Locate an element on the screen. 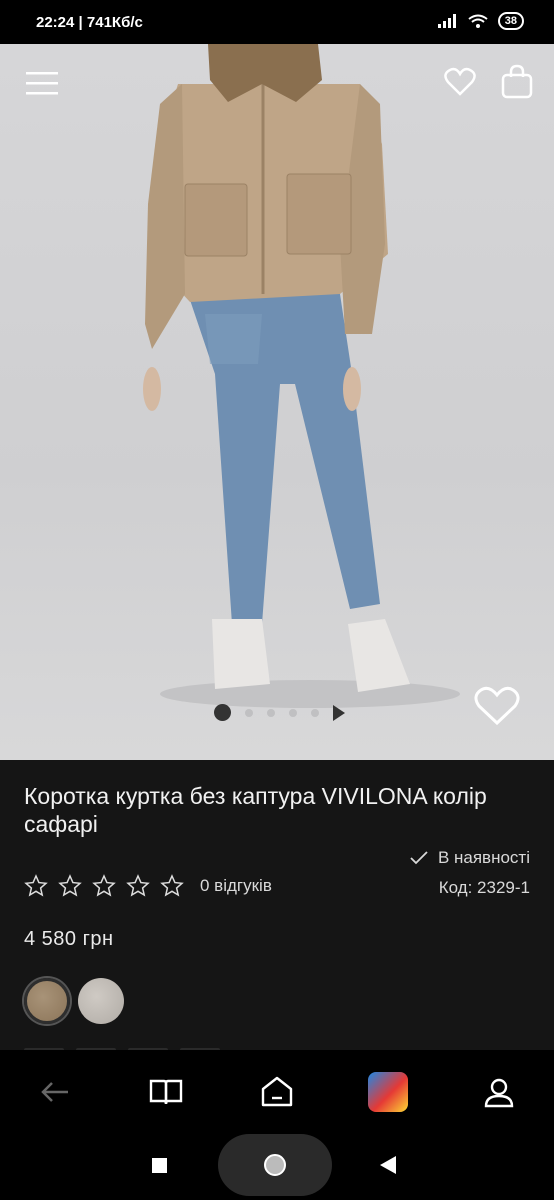  catalog-book-icon is located at coordinates (166, 1092).